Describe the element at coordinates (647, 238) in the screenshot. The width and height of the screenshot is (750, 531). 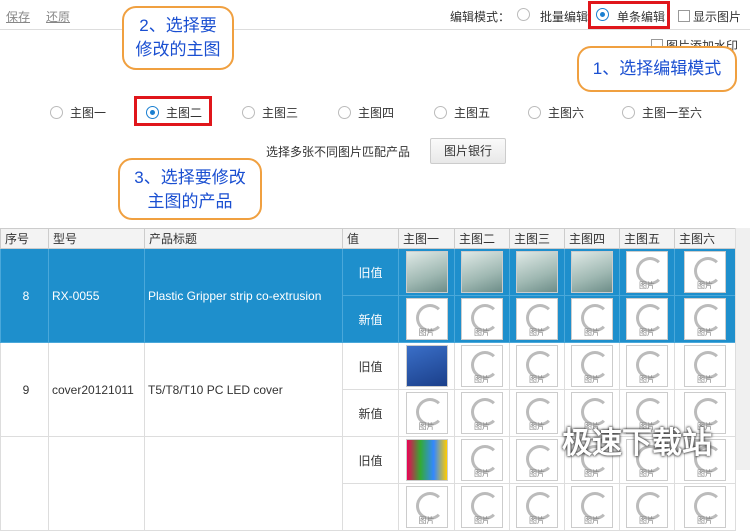
I see `column-header: 主图五` at that location.